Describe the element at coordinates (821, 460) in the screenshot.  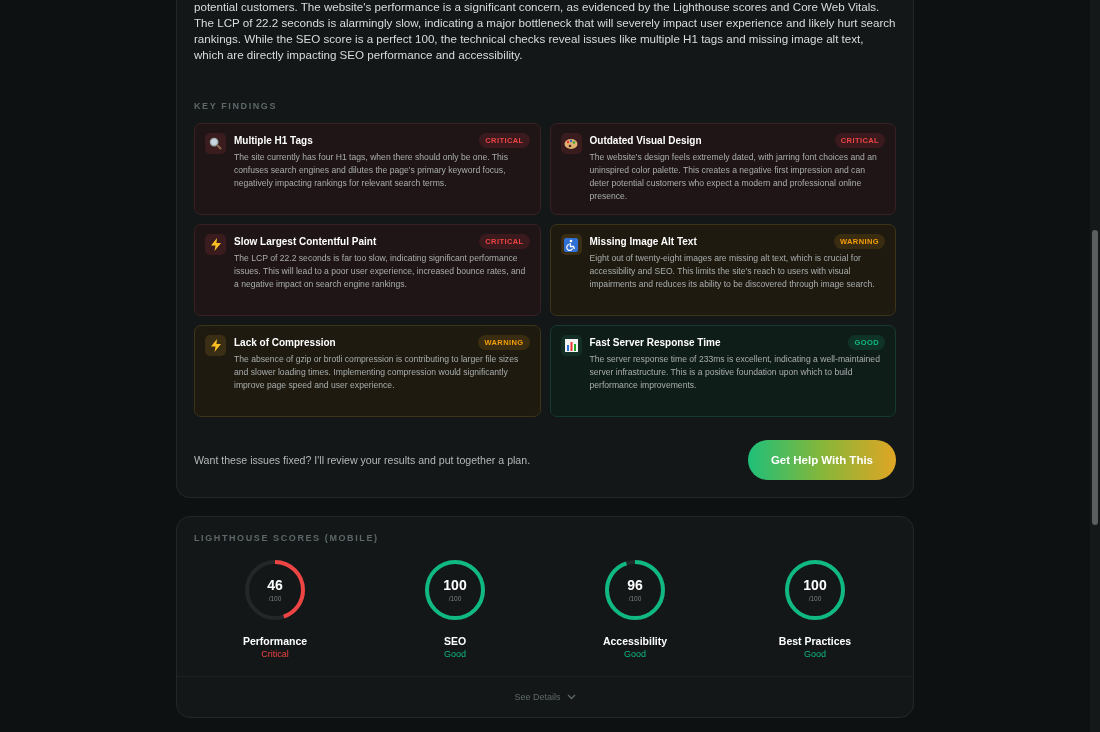
I see `get-help-button: Get Help With This` at that location.